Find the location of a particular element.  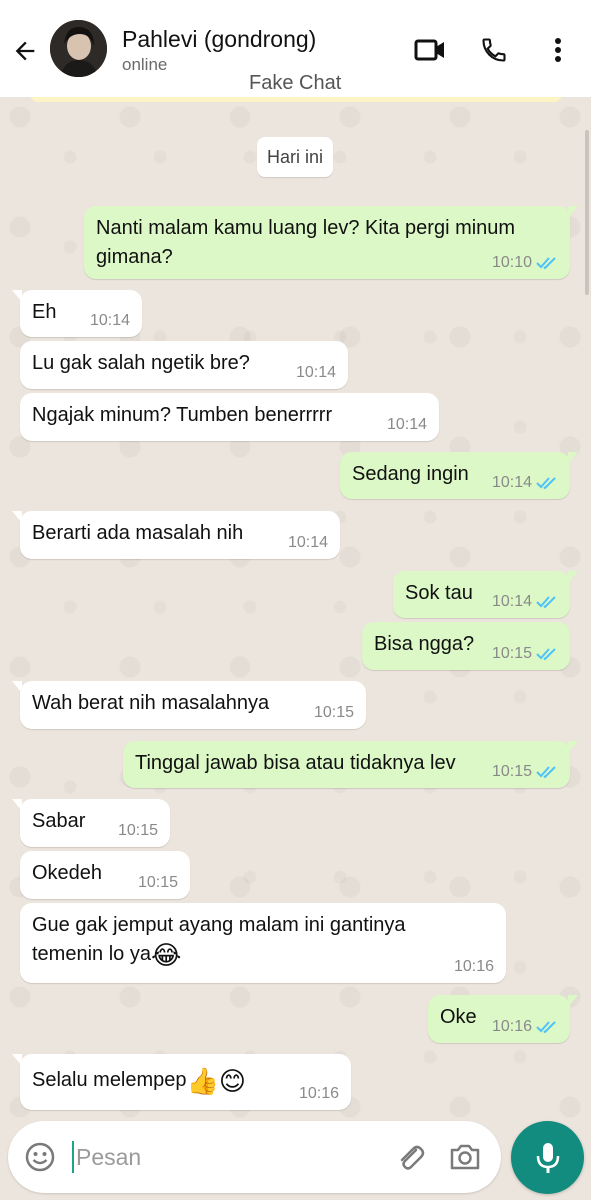

message-bubble-outgoing: Bisa ngga? 10:15 is located at coordinates (466, 646).